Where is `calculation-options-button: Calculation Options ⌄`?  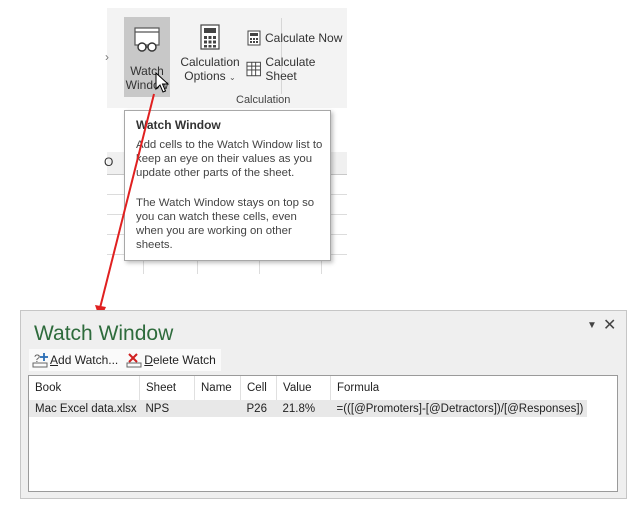 calculation-options-button: Calculation Options ⌄ is located at coordinates (210, 58).